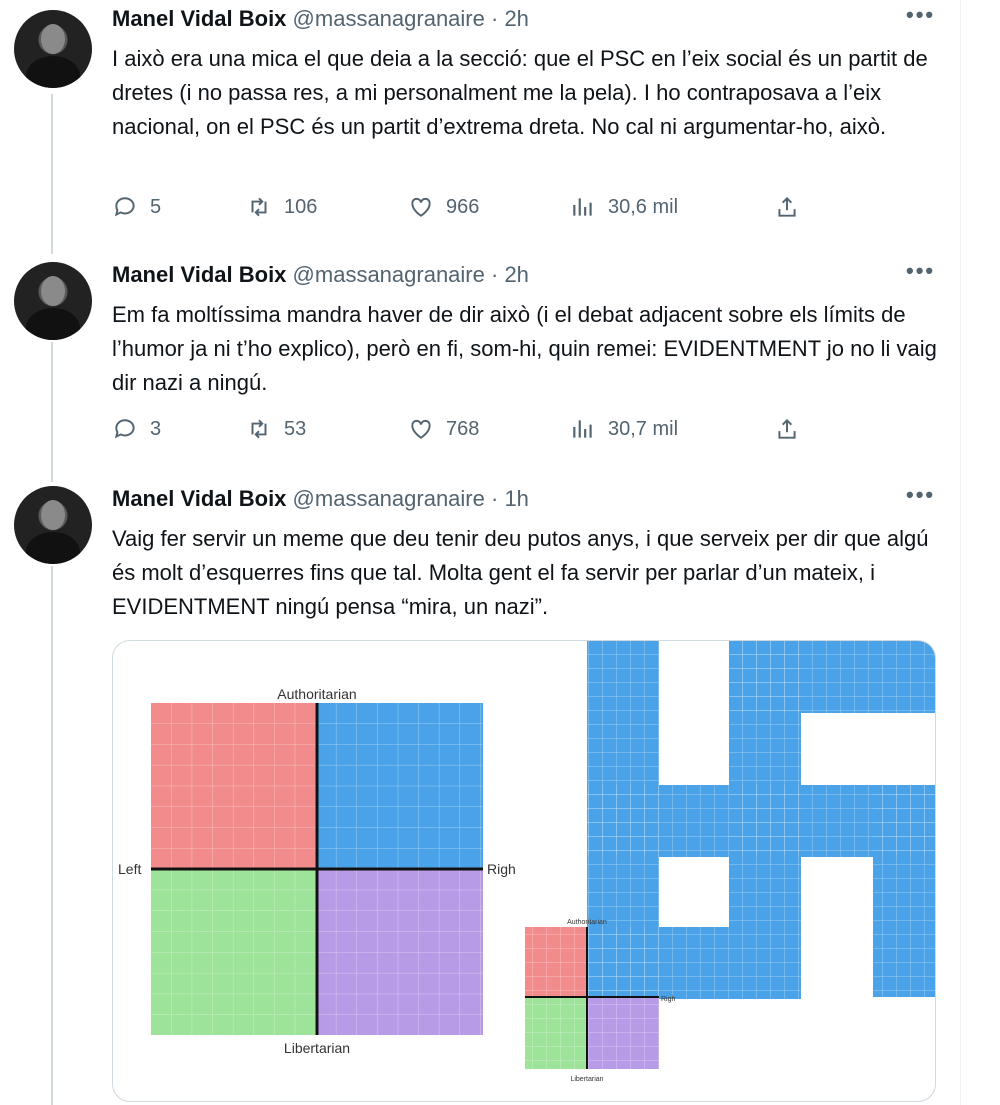 The width and height of the screenshot is (1000, 1105). What do you see at coordinates (443, 207) in the screenshot?
I see `like-button: 966` at bounding box center [443, 207].